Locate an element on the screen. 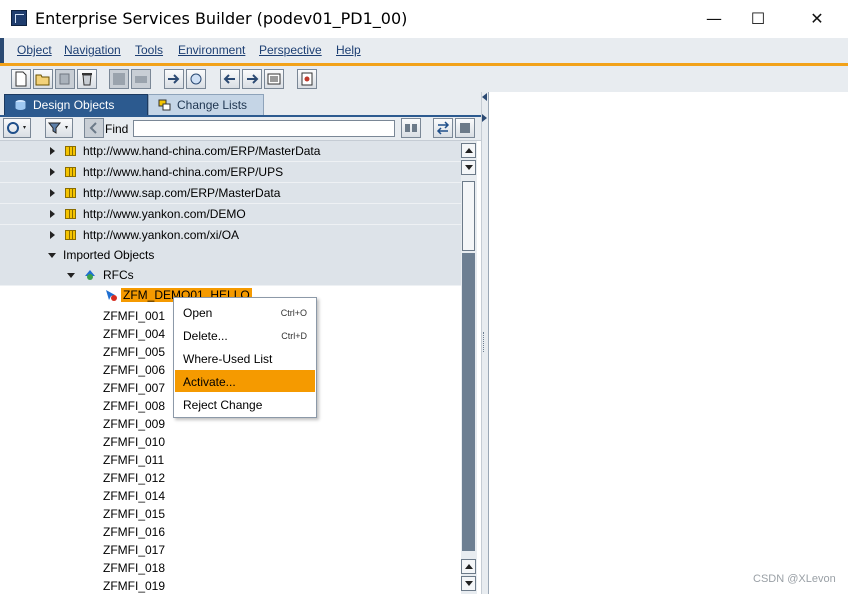 This screenshot has height=594, width=848. rfc-item-label: ZFMFI_005 is located at coordinates (134, 352).